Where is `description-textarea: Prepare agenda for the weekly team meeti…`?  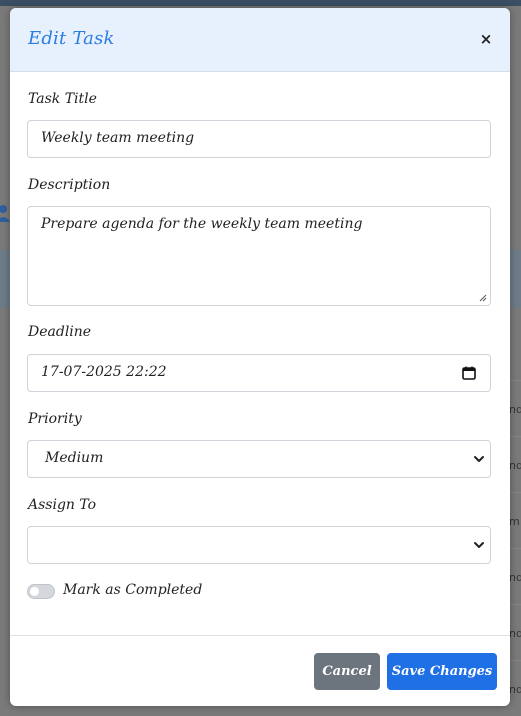
description-textarea: Prepare agenda for the weekly team meeti… is located at coordinates (259, 256).